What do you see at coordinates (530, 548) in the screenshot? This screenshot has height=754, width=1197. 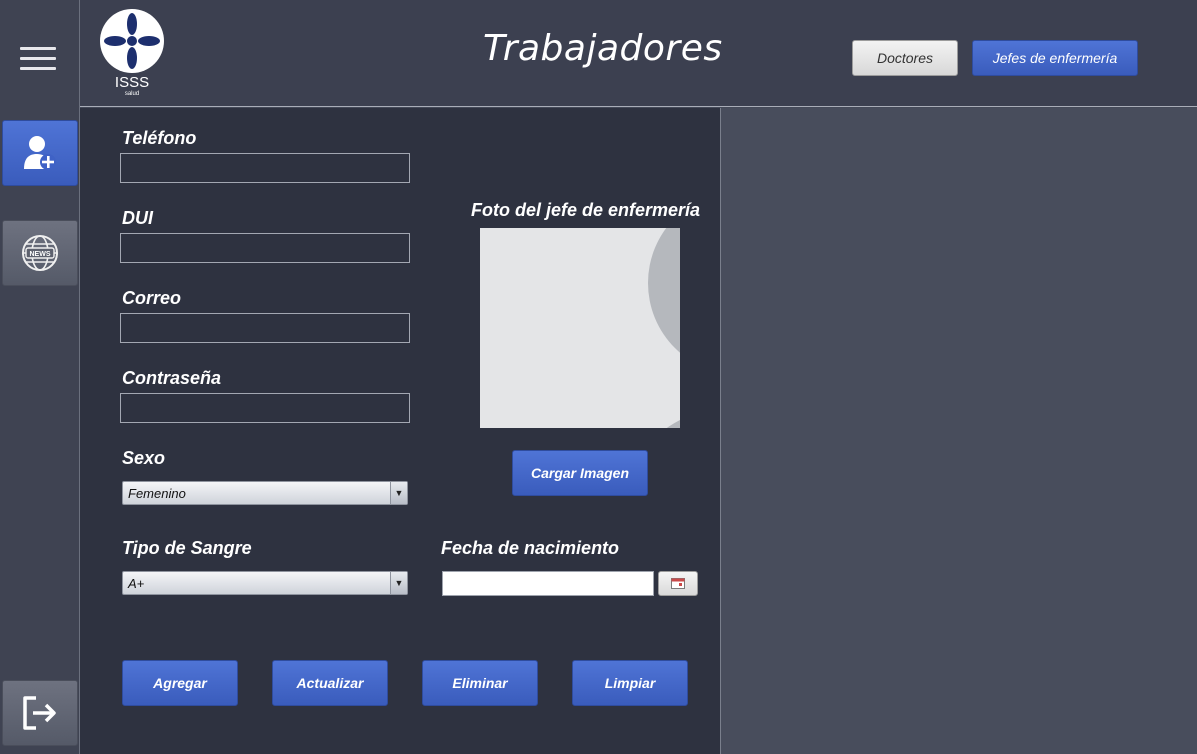 I see `fecha-nacimiento-label: Fecha de nacimiento` at bounding box center [530, 548].